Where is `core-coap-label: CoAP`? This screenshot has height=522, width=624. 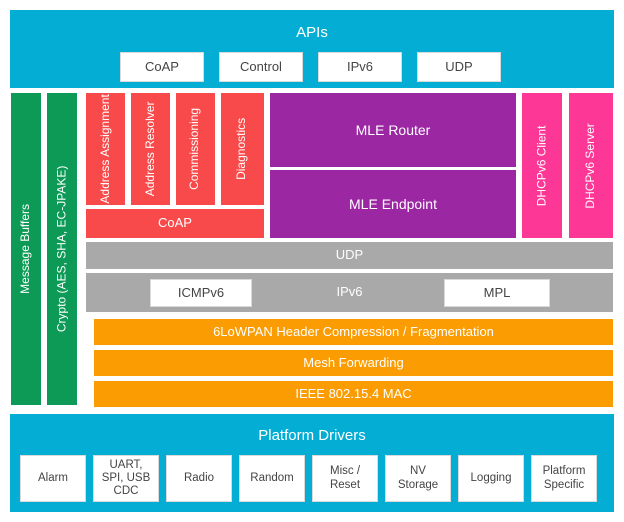 core-coap-label: CoAP is located at coordinates (175, 223).